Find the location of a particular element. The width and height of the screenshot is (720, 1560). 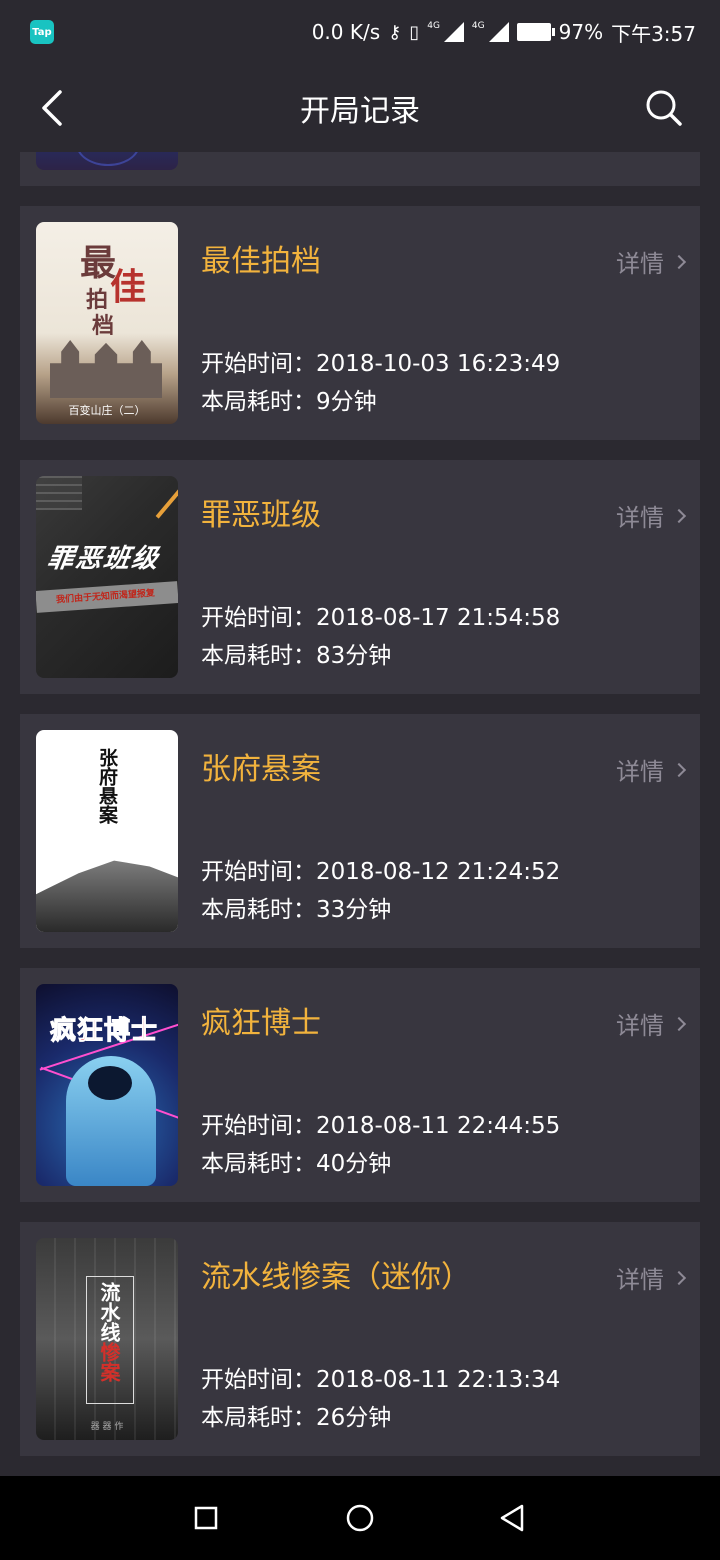

record-cover: 疯狂博士 is located at coordinates (107, 1085).